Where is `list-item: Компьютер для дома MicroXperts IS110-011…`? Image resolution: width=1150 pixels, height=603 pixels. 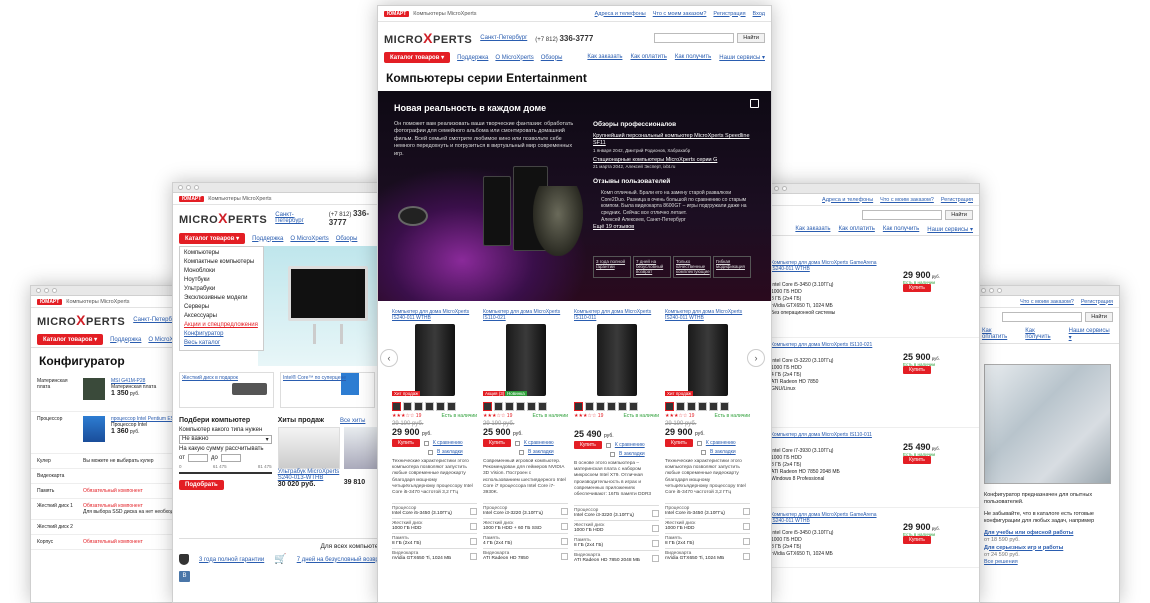
list-item: Компьютер для дома MicroXperts IS110-011… is located at coordinates (875, 468).